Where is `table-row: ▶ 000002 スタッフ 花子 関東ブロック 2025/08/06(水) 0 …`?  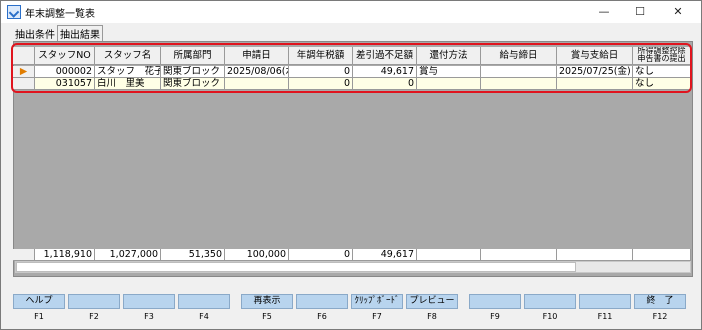 table-row: ▶ 000002 スタッフ 花子 関東ブロック 2025/08/06(水) 0 … is located at coordinates (352, 72).